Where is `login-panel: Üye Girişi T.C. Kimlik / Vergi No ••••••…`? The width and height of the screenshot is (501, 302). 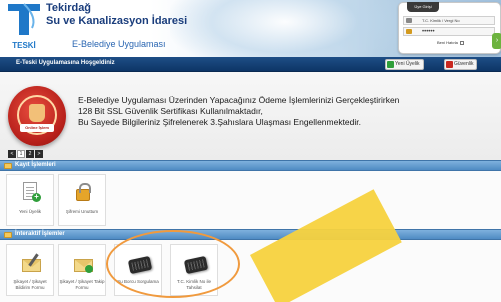 login-panel: Üye Girişi T.C. Kimlik / Vergi No ••••••… is located at coordinates (449, 28).